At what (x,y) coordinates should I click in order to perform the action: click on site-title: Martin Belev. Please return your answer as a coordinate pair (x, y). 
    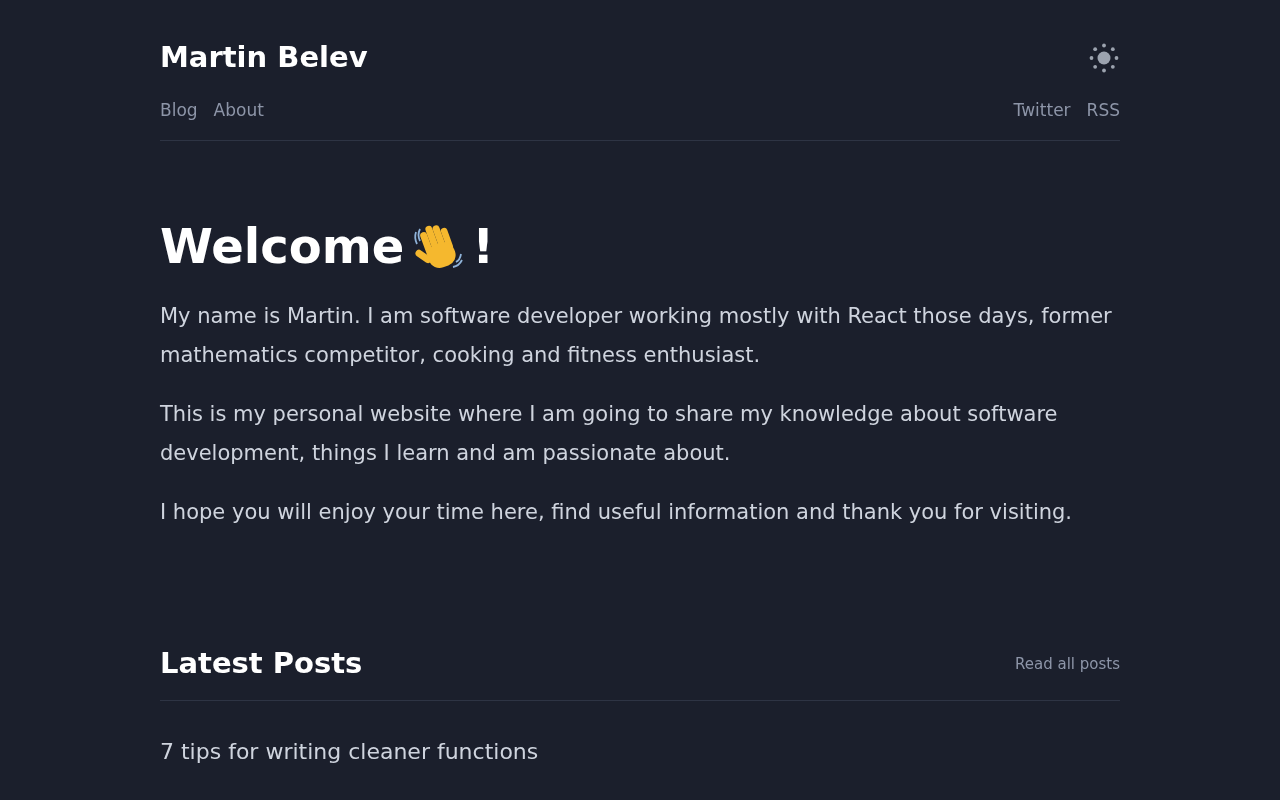
    Looking at the image, I should click on (264, 58).